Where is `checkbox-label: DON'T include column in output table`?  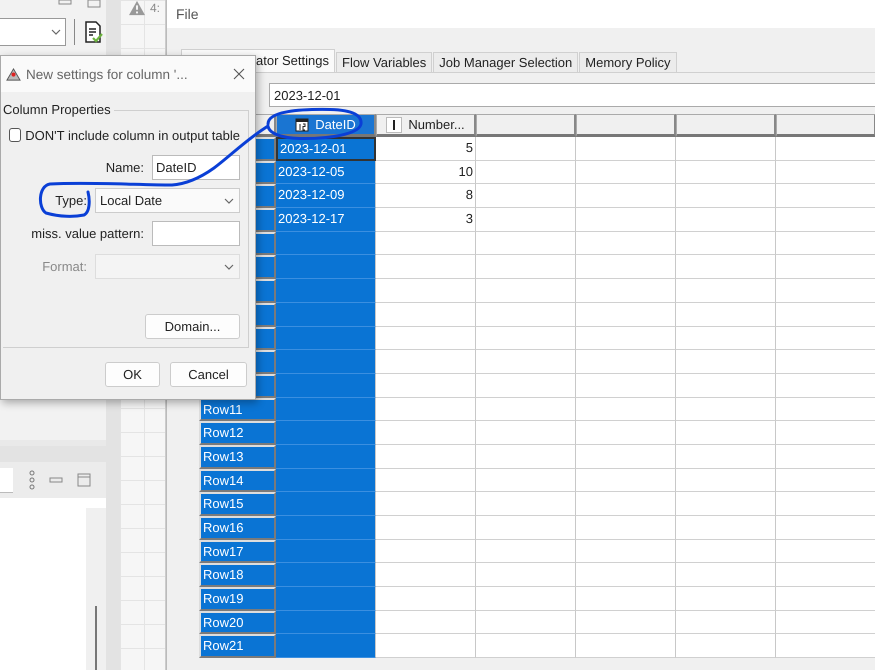 checkbox-label: DON'T include column in output table is located at coordinates (132, 135).